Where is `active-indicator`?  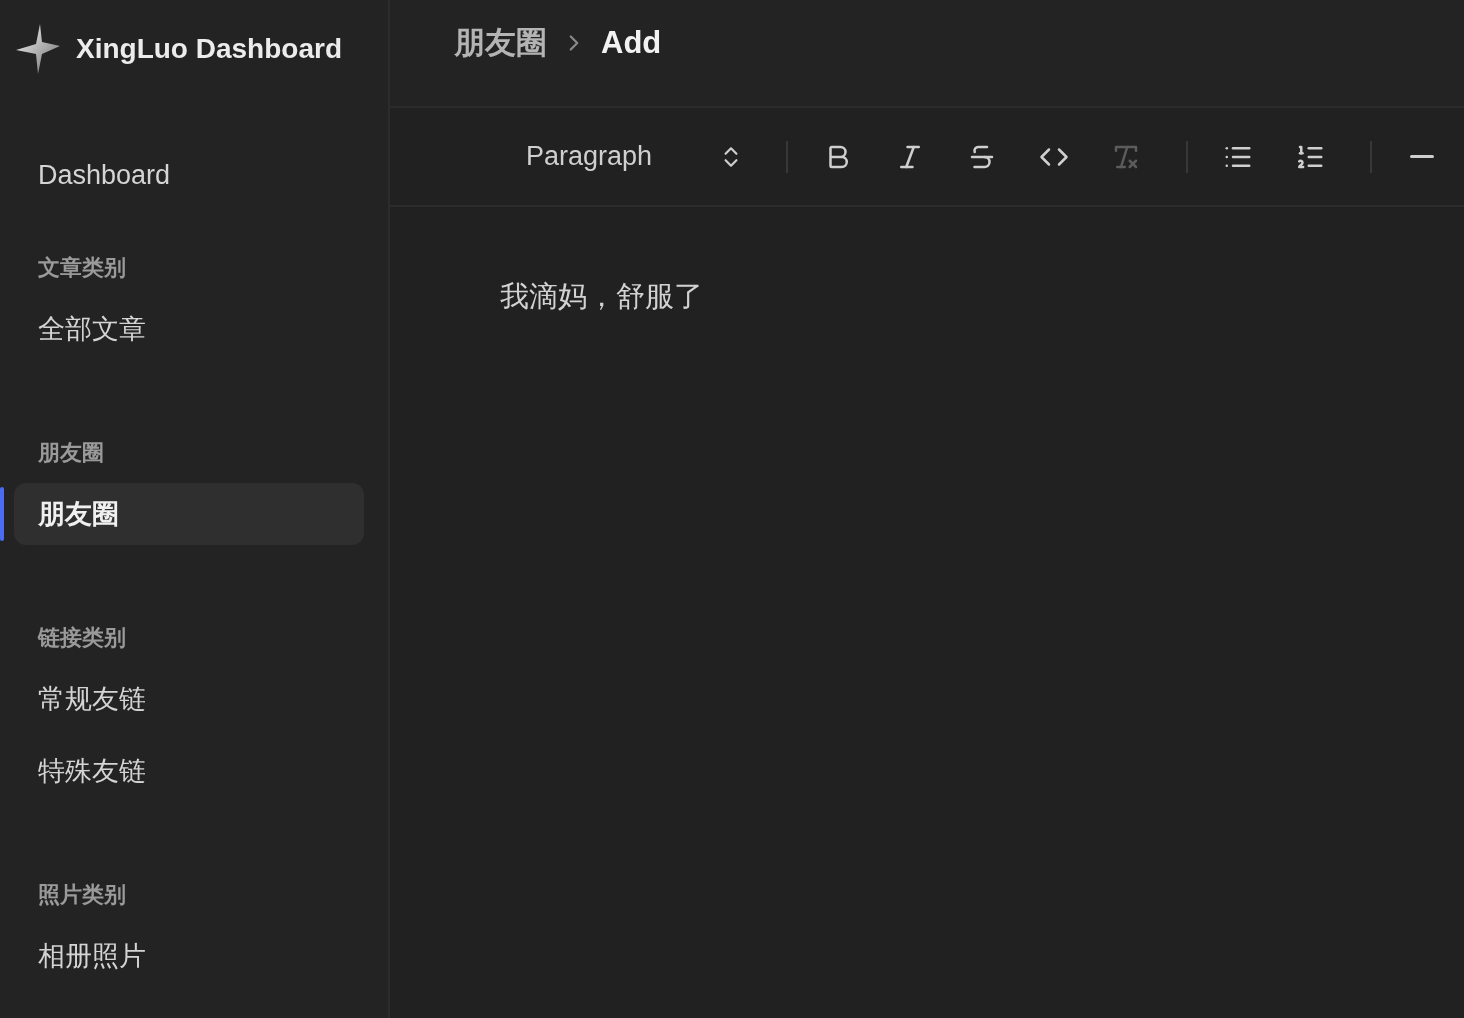
active-indicator is located at coordinates (2, 514).